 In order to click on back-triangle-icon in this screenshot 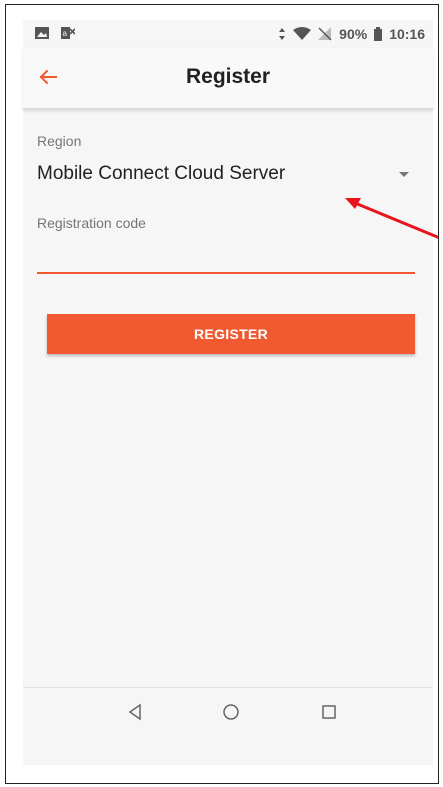, I will do `click(135, 712)`.